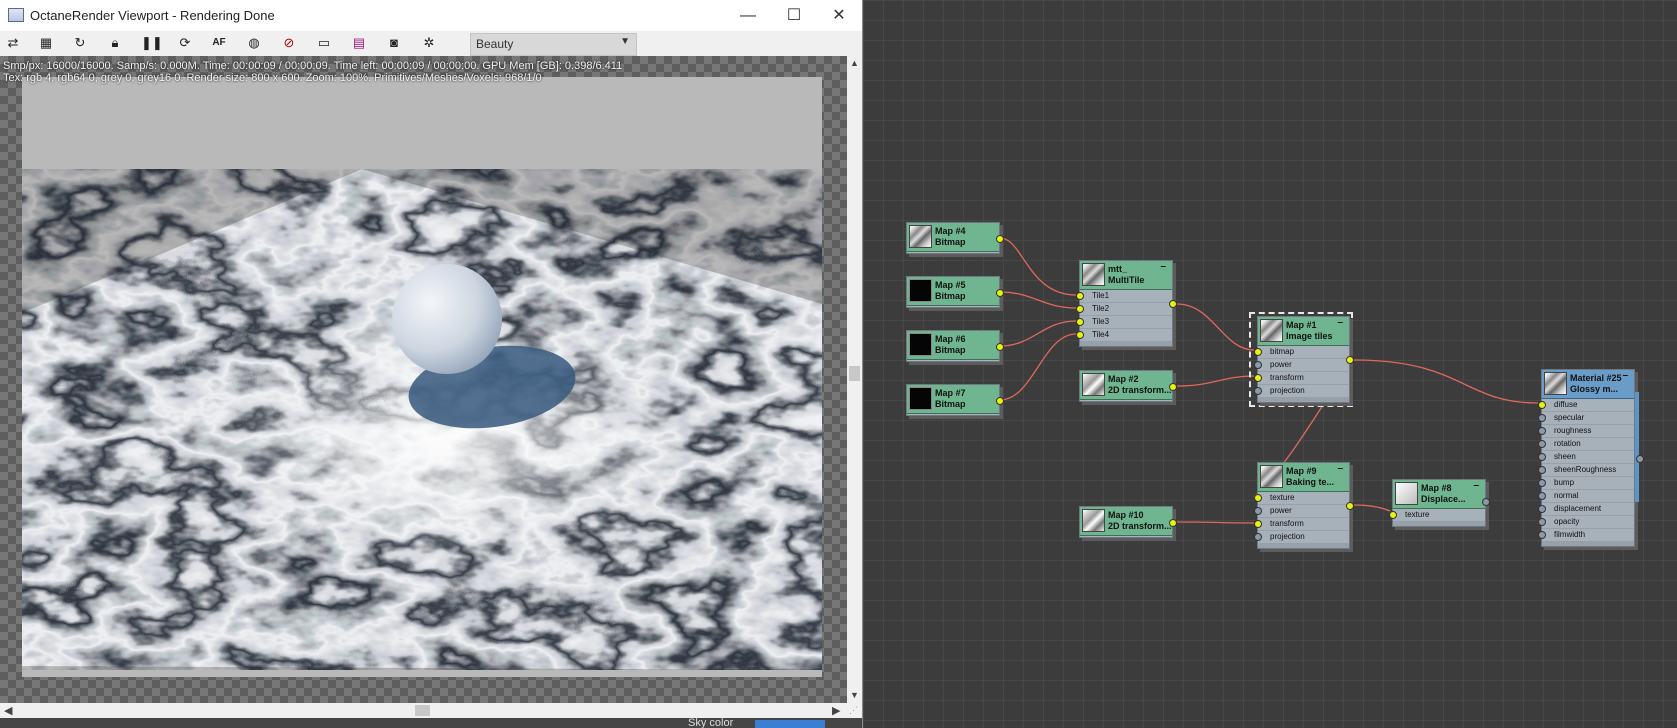 The image size is (1677, 728). What do you see at coordinates (748, 15) in the screenshot?
I see `minimize-button: —` at bounding box center [748, 15].